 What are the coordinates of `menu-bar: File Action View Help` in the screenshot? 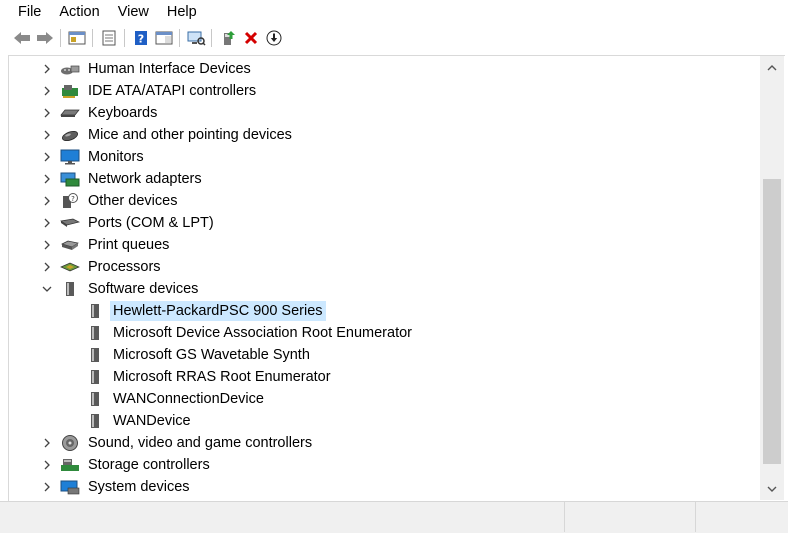 It's located at (394, 12).